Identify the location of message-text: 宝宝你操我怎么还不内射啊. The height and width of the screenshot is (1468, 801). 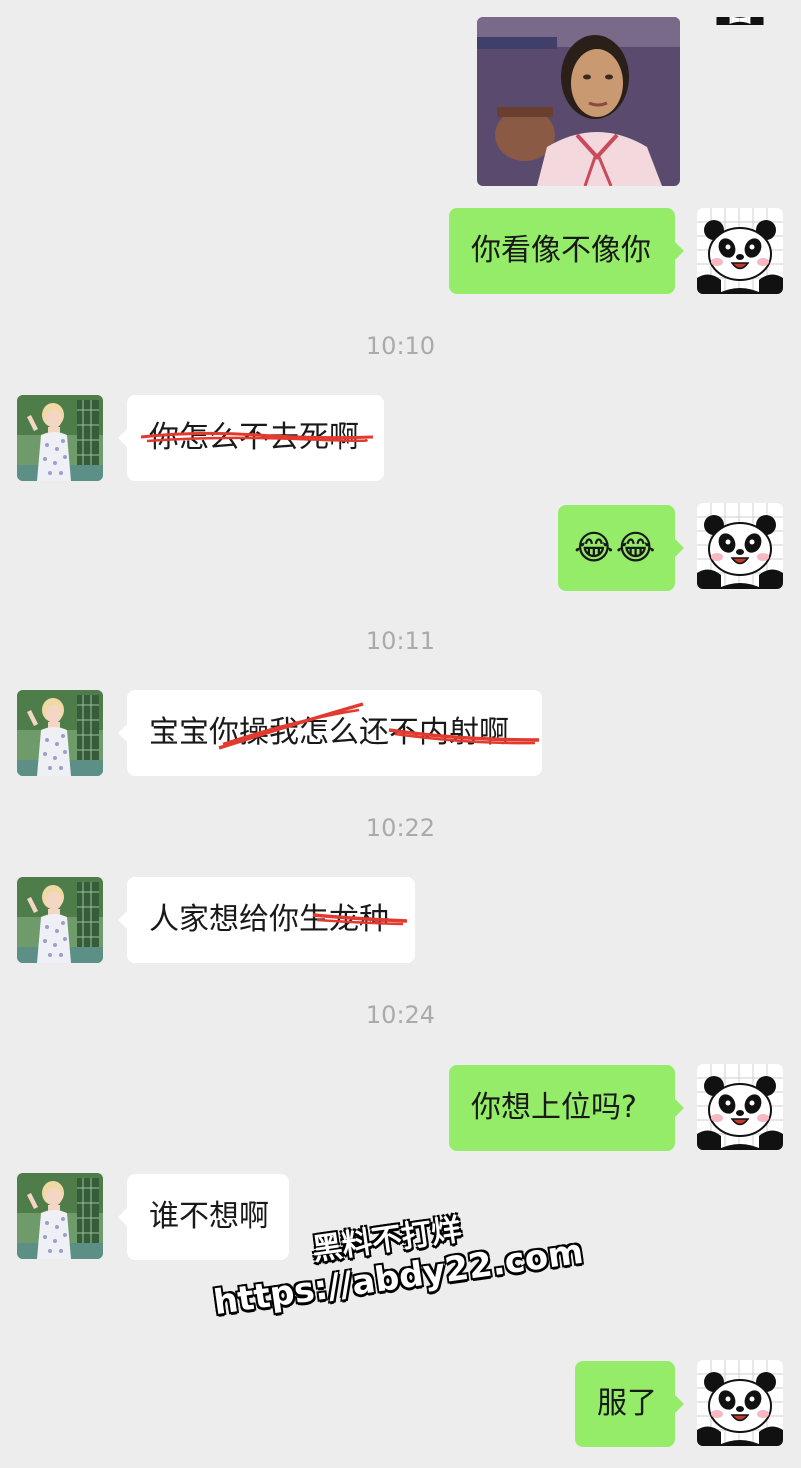
(329, 732).